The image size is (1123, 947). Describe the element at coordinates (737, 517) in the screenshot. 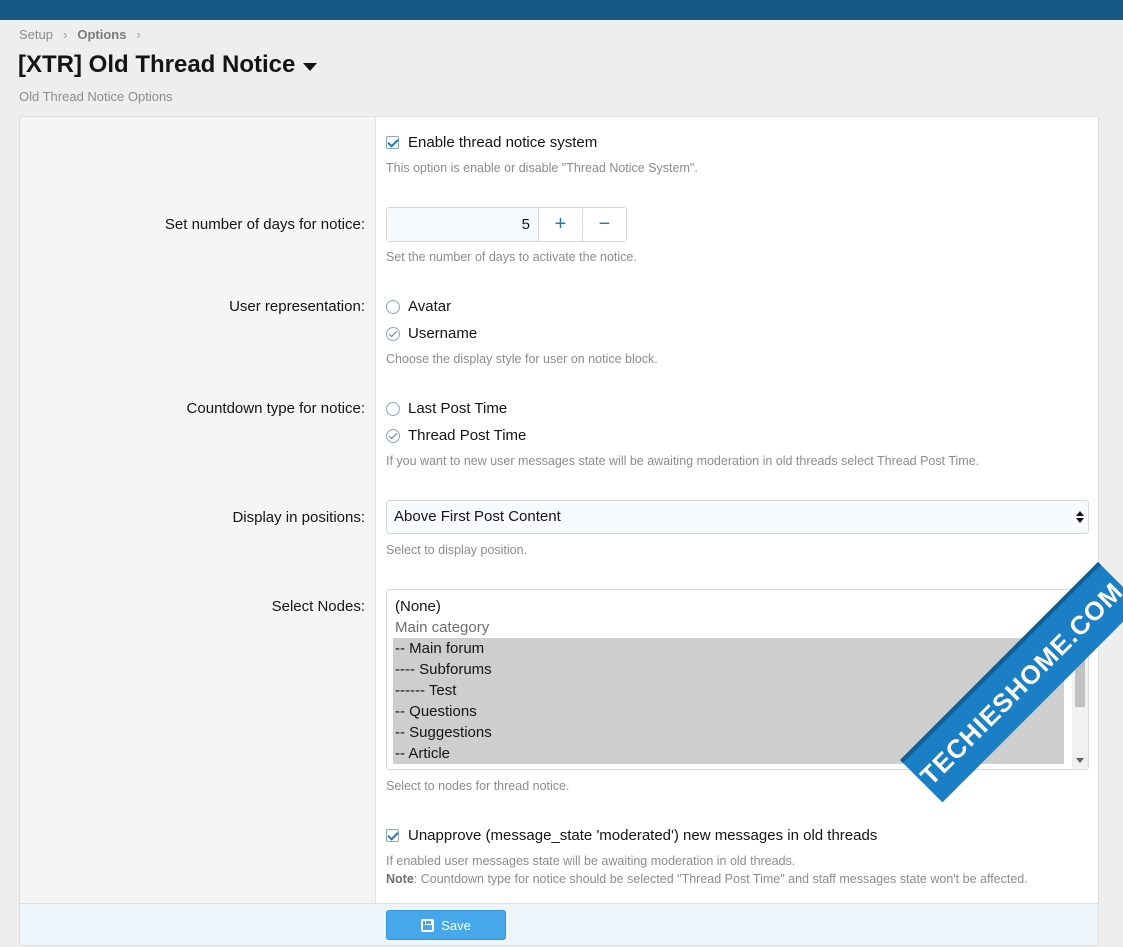

I see `position-select: Above First Post Content` at that location.